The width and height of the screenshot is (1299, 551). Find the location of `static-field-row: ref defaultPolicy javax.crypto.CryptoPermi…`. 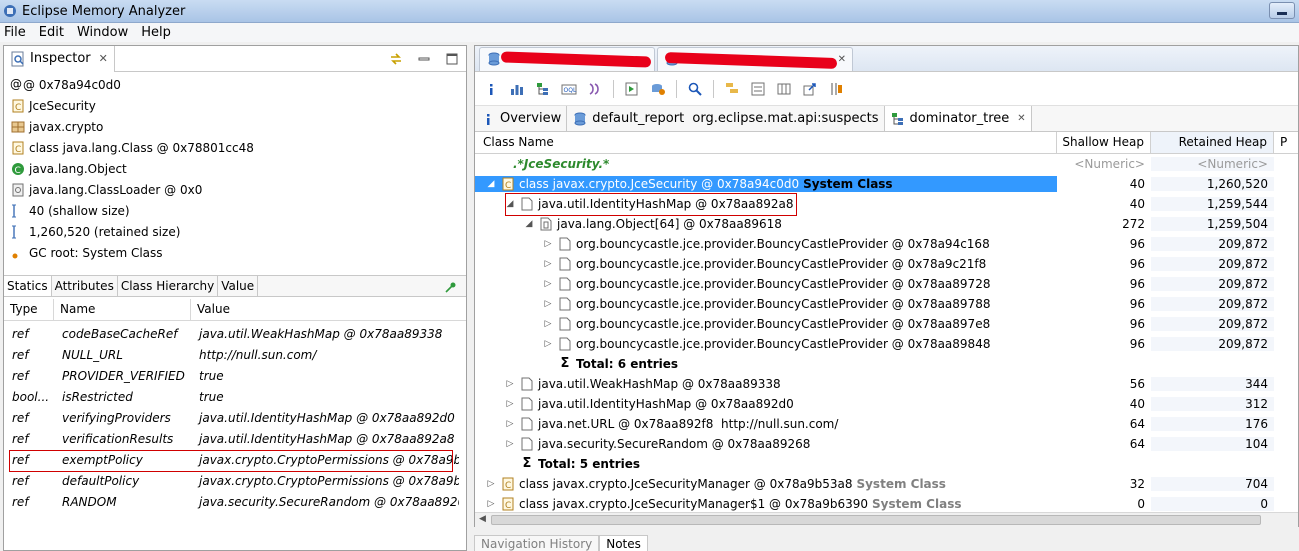

static-field-row: ref defaultPolicy javax.crypto.CryptoPermi… is located at coordinates (235, 480).